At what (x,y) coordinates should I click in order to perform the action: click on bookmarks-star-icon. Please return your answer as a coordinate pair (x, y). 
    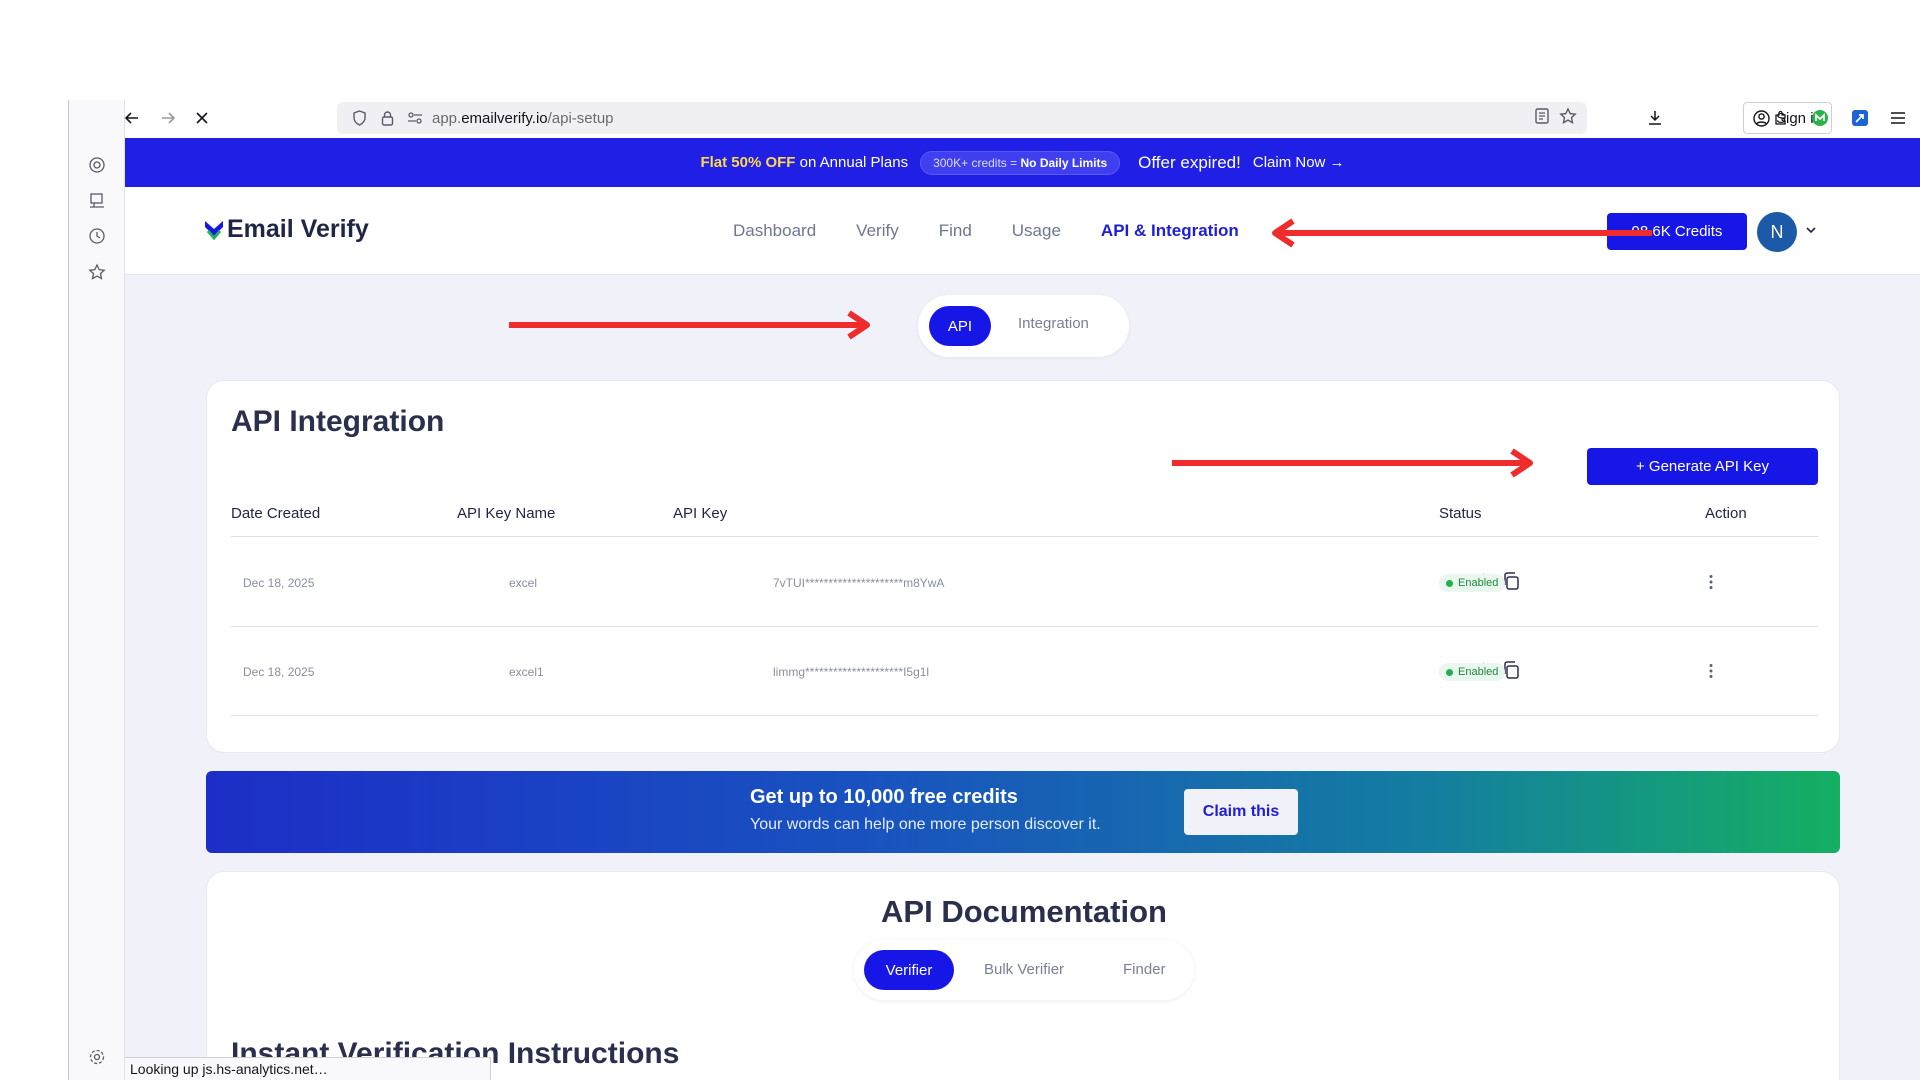
    Looking at the image, I should click on (97, 272).